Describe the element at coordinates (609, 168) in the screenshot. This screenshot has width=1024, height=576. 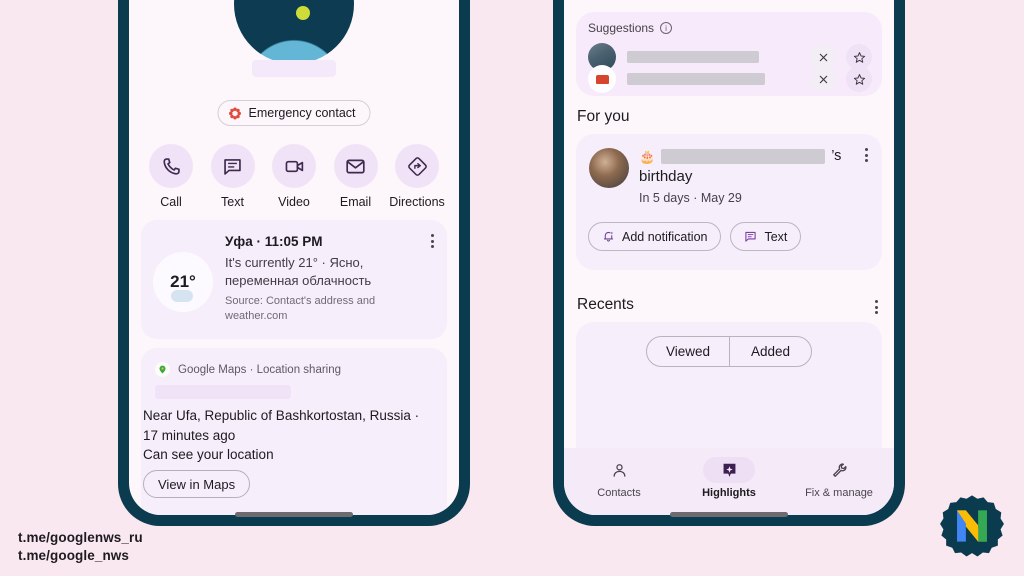
I see `contact-photo-avatar` at that location.